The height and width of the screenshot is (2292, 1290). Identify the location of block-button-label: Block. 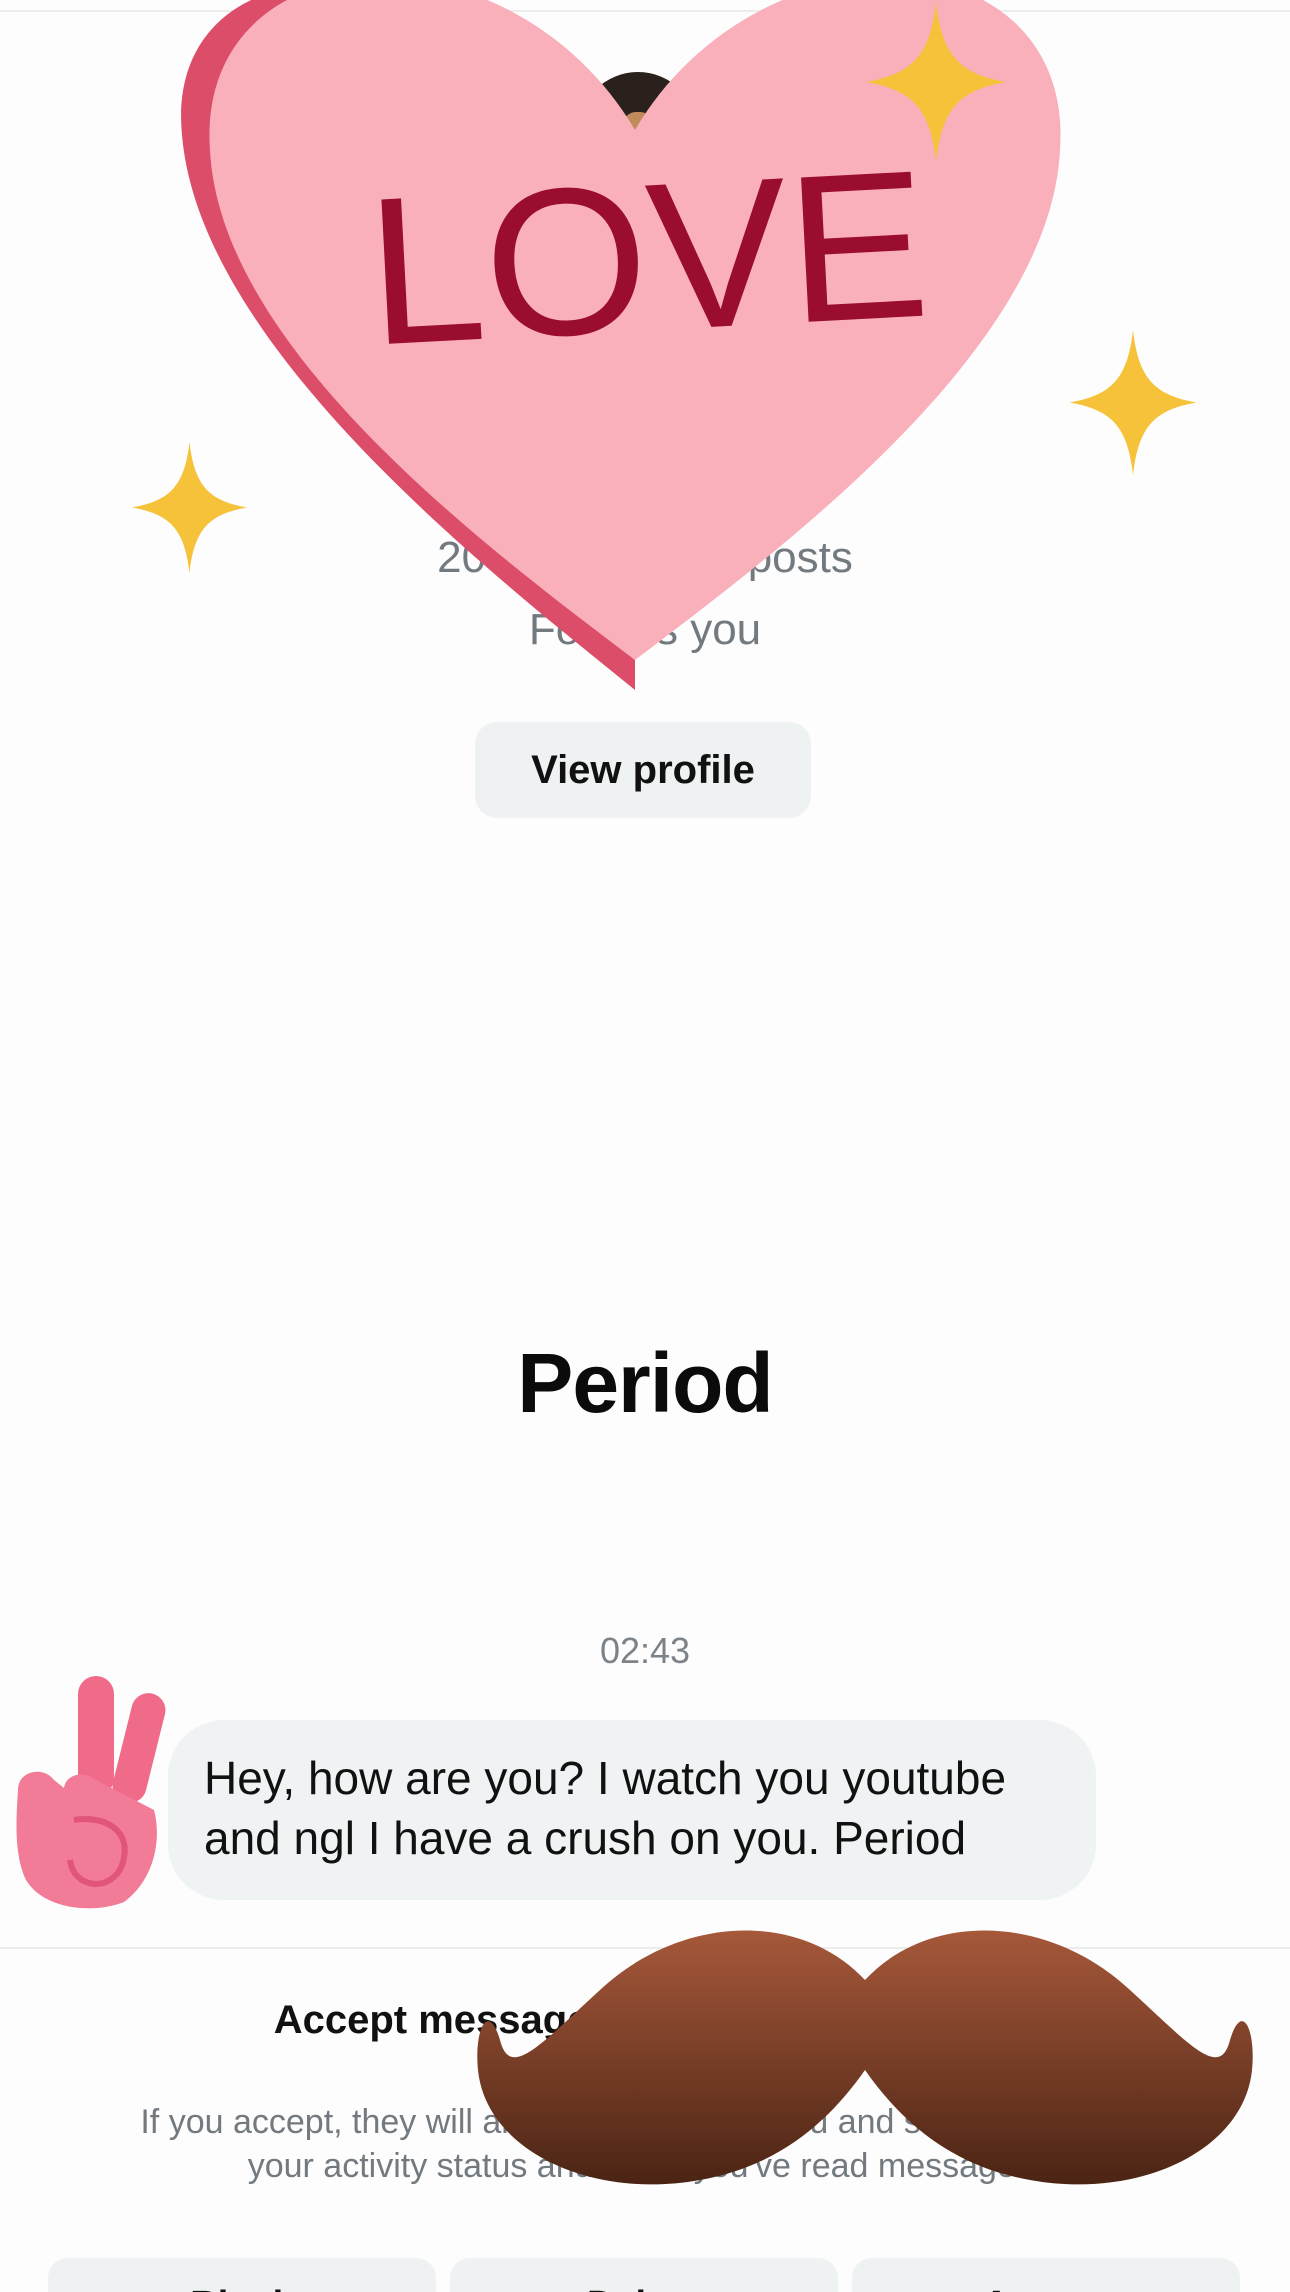
(242, 2281).